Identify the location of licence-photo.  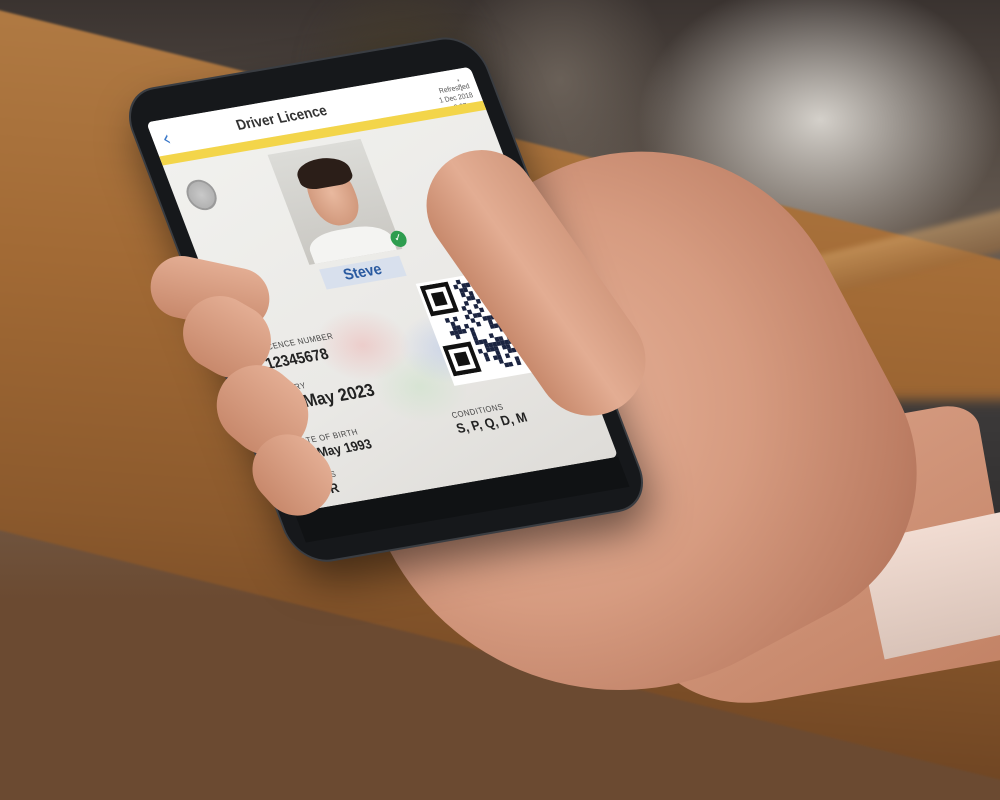
(335, 201).